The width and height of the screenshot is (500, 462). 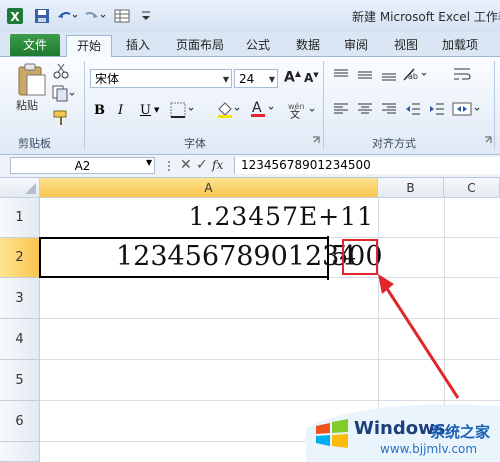 I want to click on formula-input: 12345678901234500, so click(x=367, y=165).